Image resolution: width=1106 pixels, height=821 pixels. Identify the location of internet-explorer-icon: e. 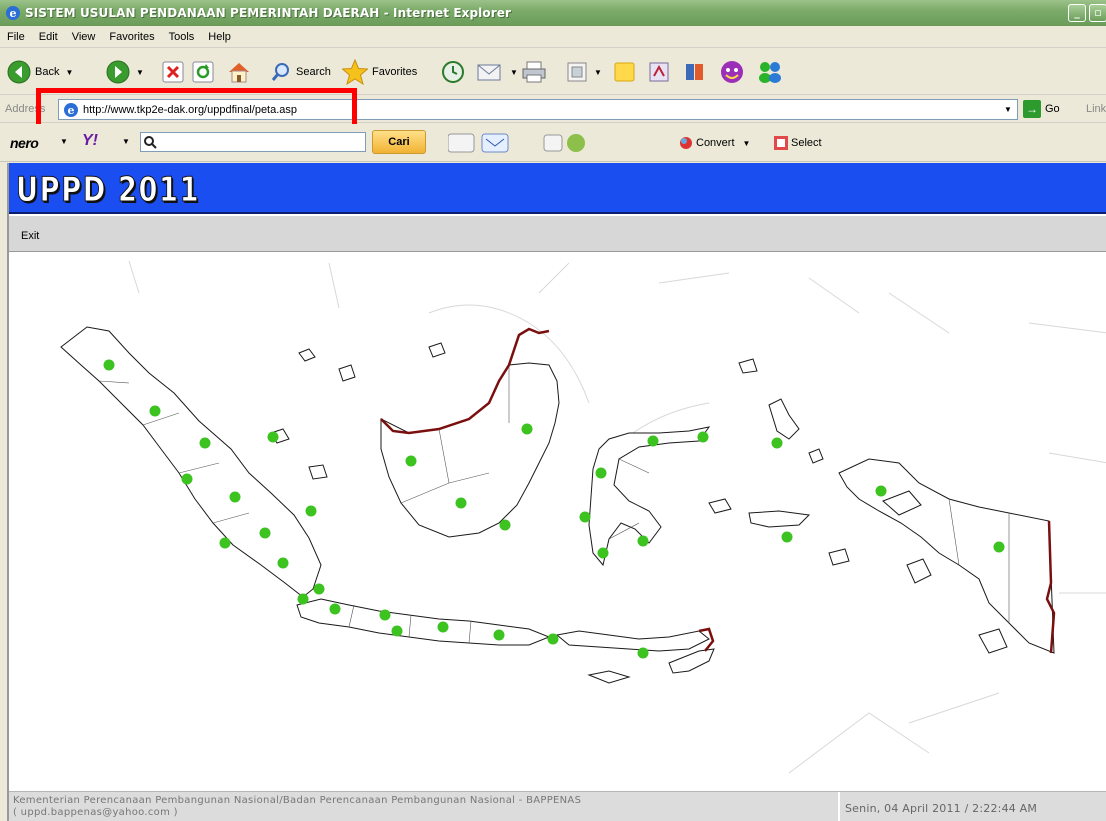
(13, 13).